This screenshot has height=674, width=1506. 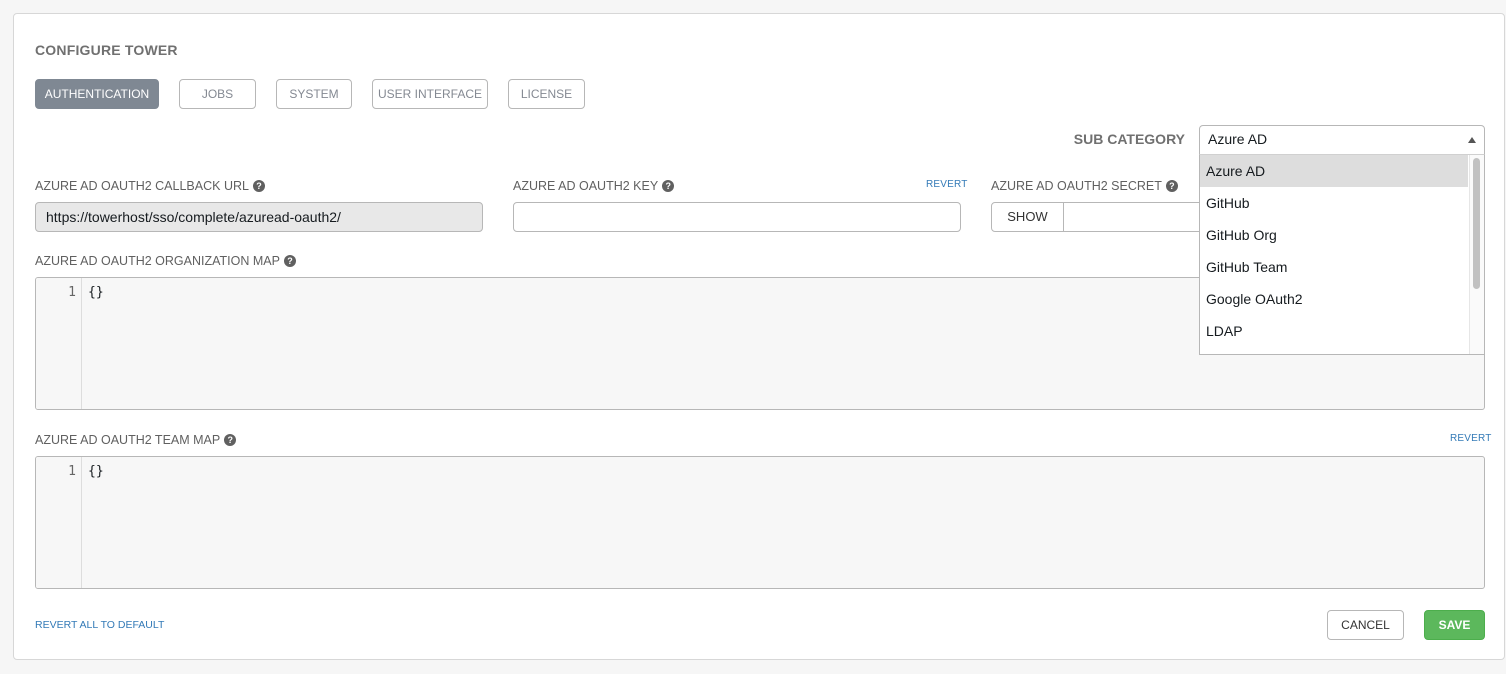 I want to click on tab-user-interface: USER INTERFACE, so click(x=430, y=94).